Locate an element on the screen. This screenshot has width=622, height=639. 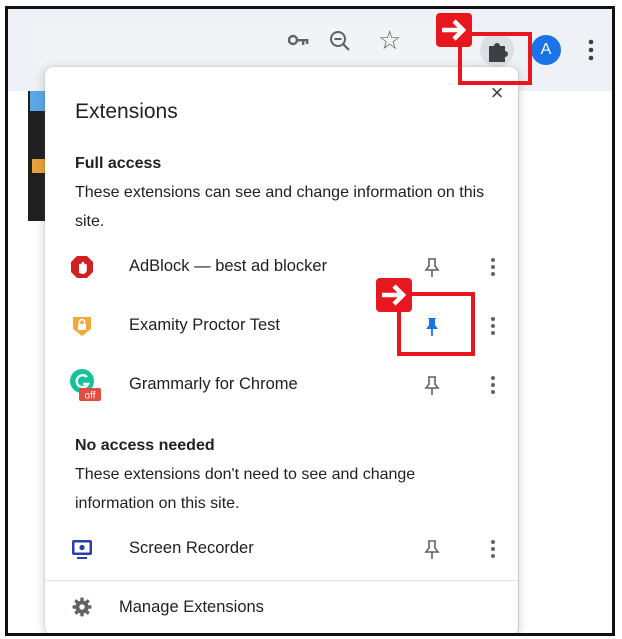
divider is located at coordinates (281, 580).